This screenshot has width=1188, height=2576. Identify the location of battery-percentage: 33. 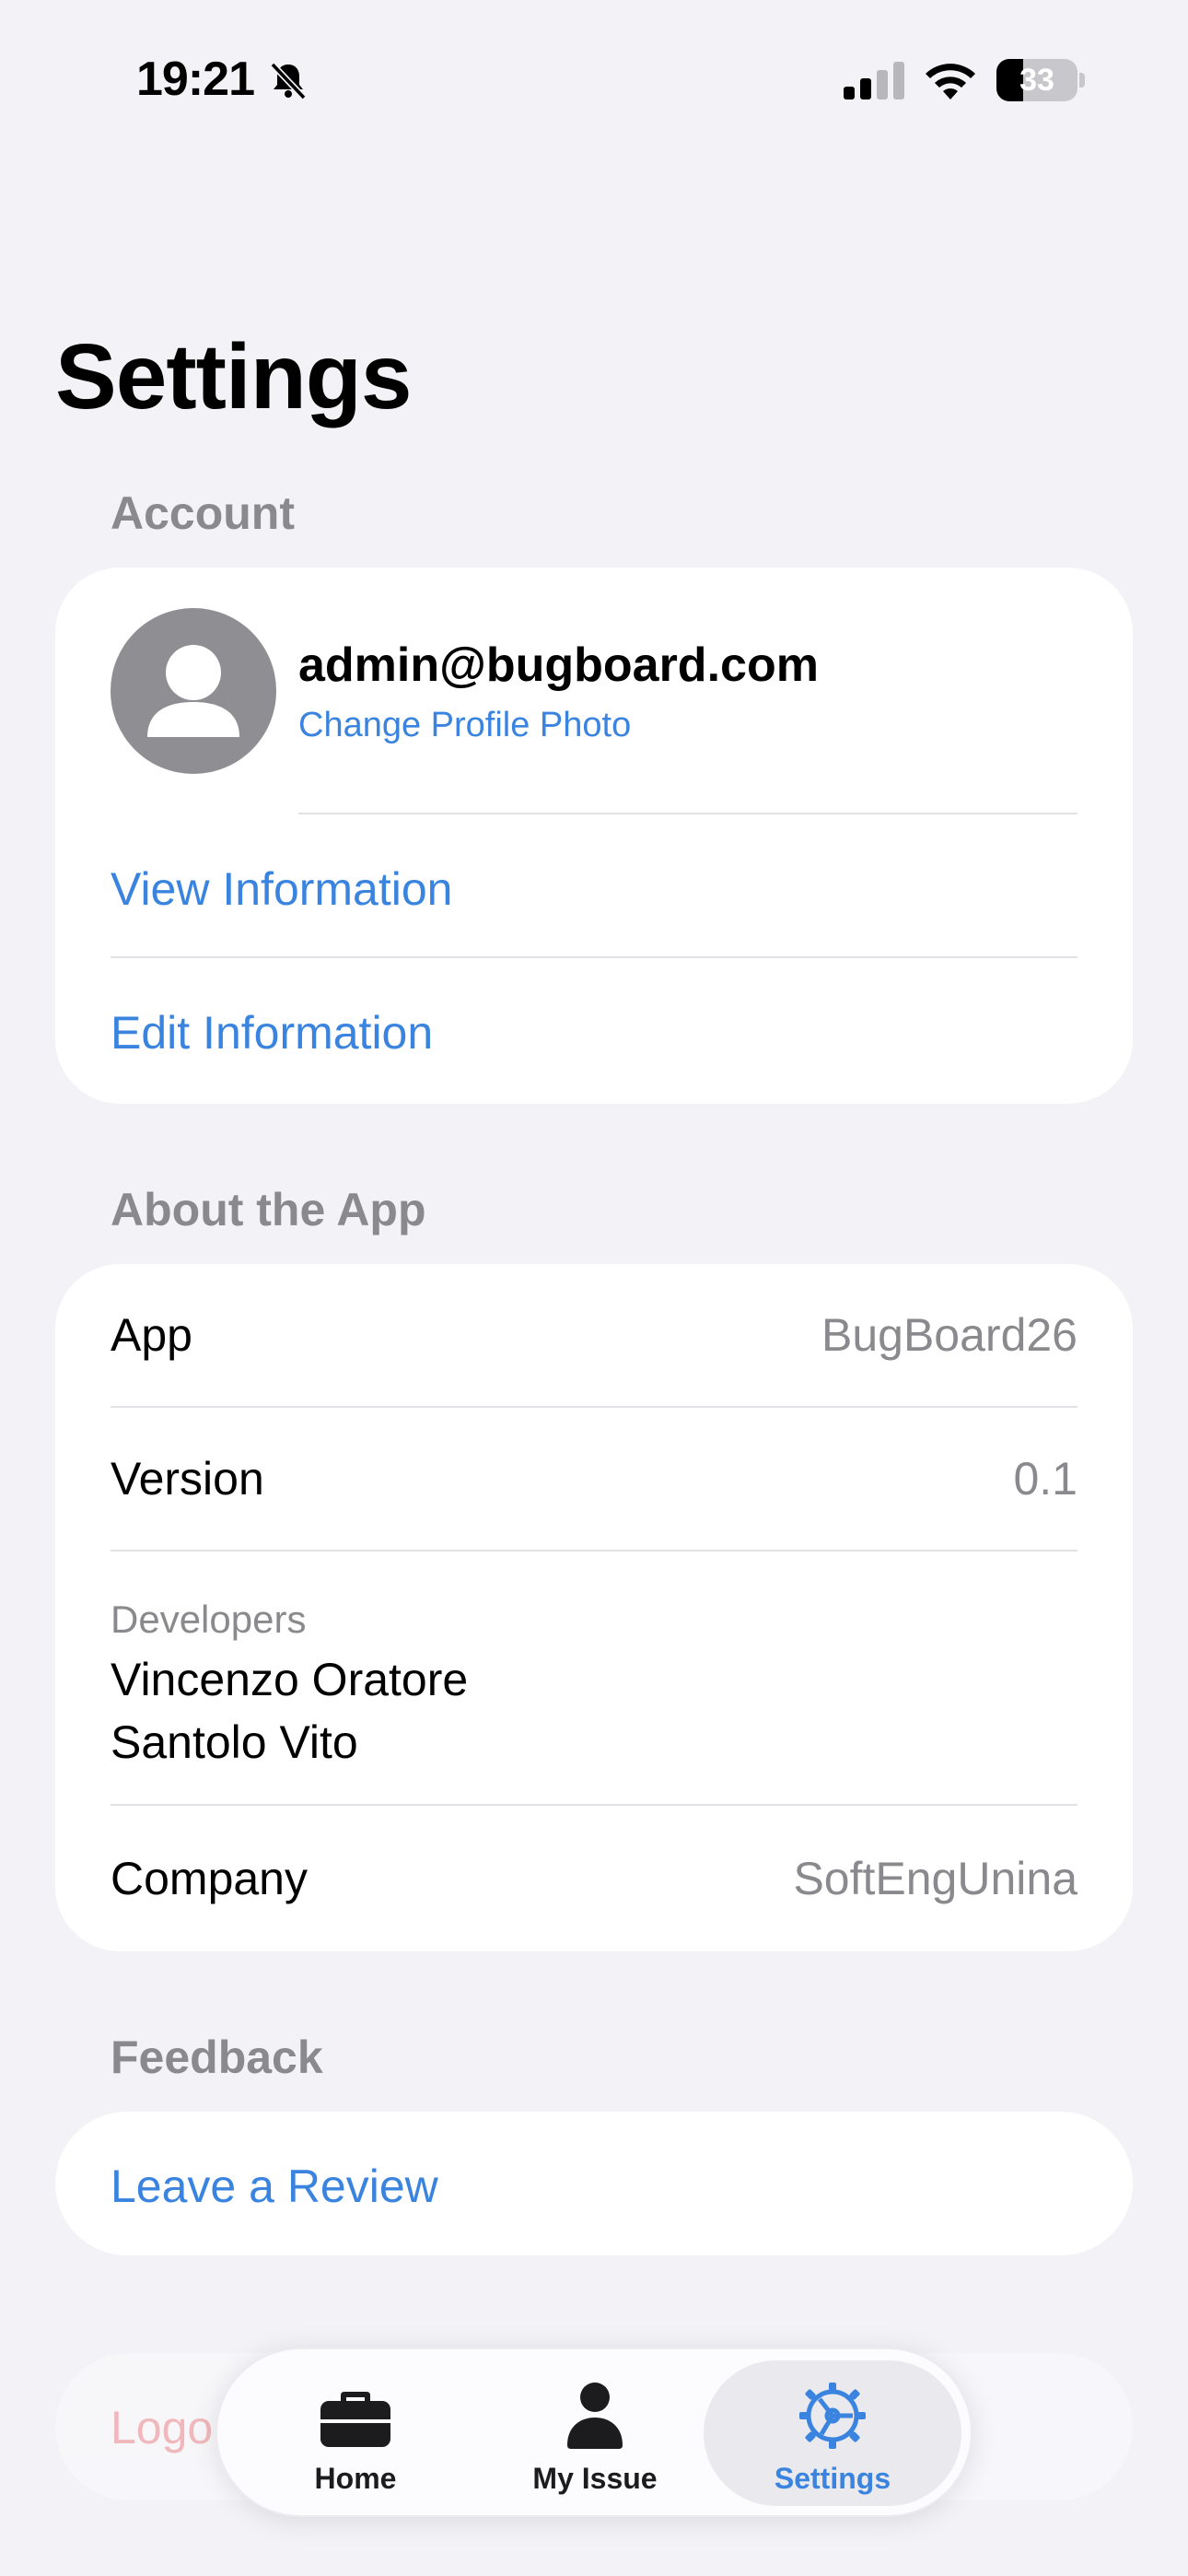
(1036, 80).